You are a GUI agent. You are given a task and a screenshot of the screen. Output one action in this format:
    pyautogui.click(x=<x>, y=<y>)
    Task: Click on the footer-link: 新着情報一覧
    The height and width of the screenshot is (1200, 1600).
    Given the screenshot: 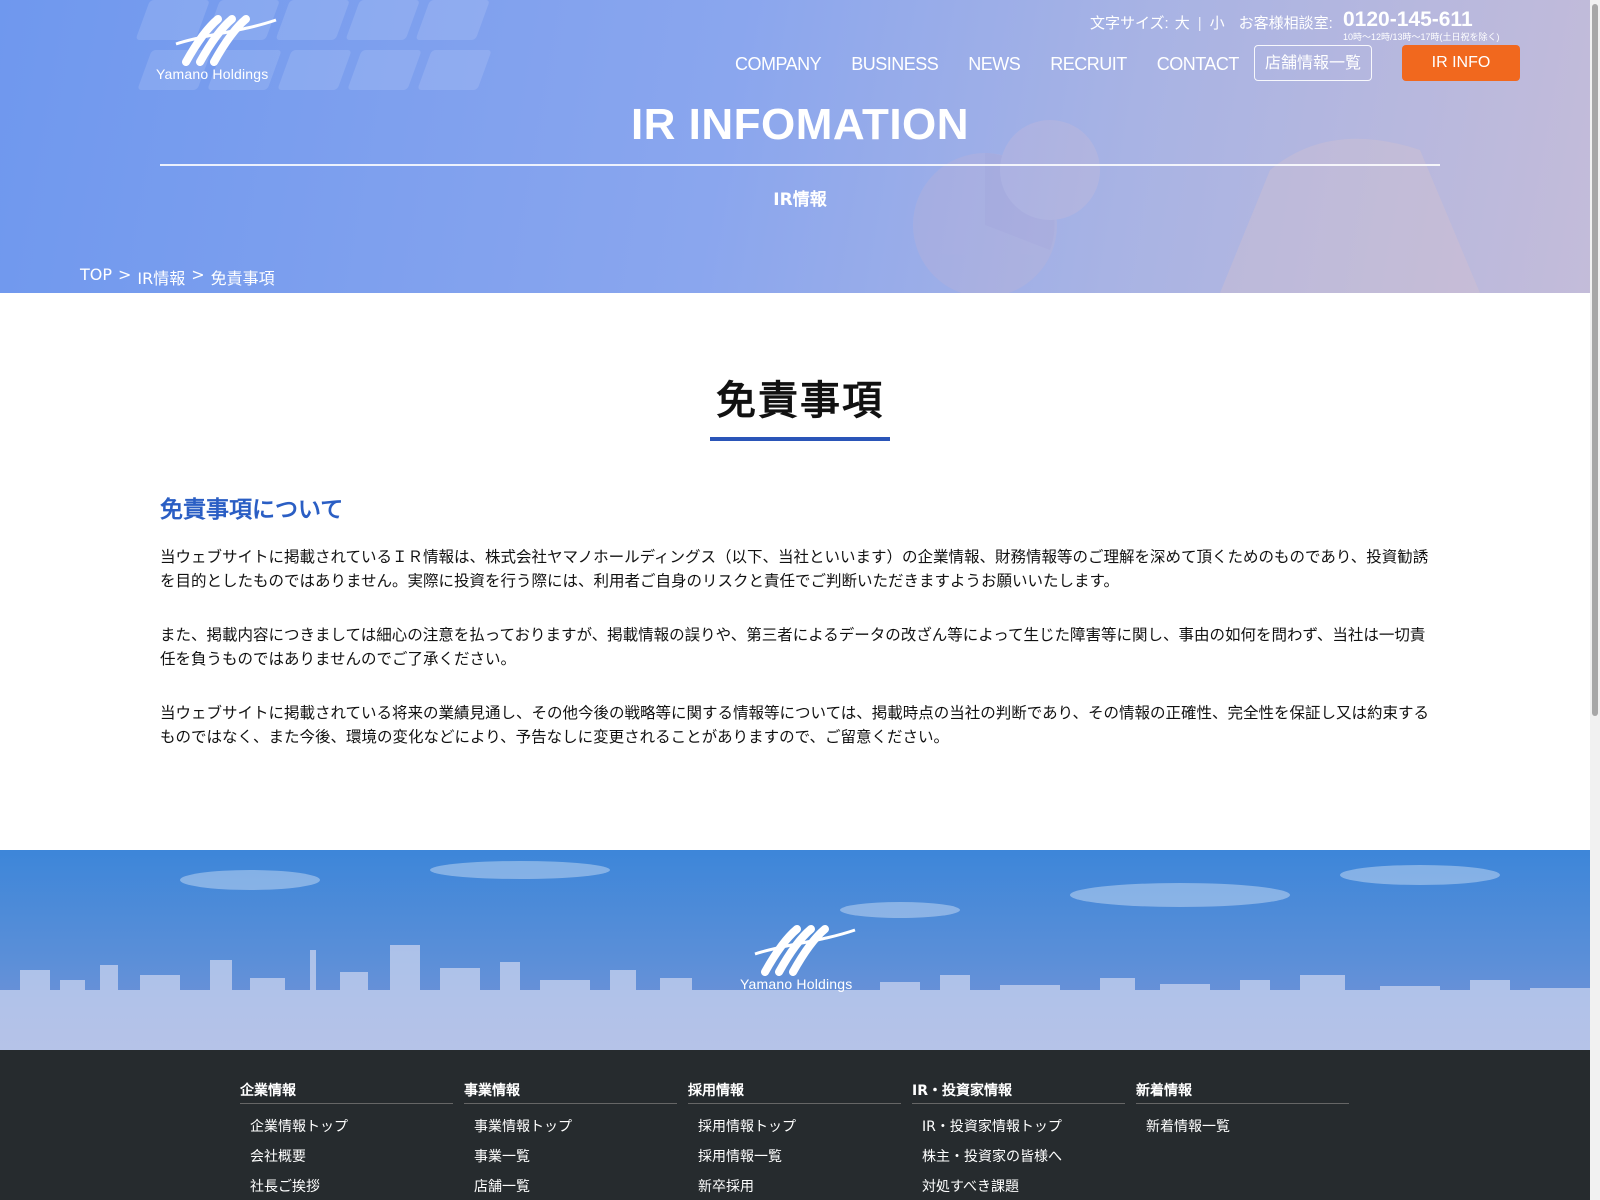 What is the action you would take?
    pyautogui.click(x=1242, y=1127)
    